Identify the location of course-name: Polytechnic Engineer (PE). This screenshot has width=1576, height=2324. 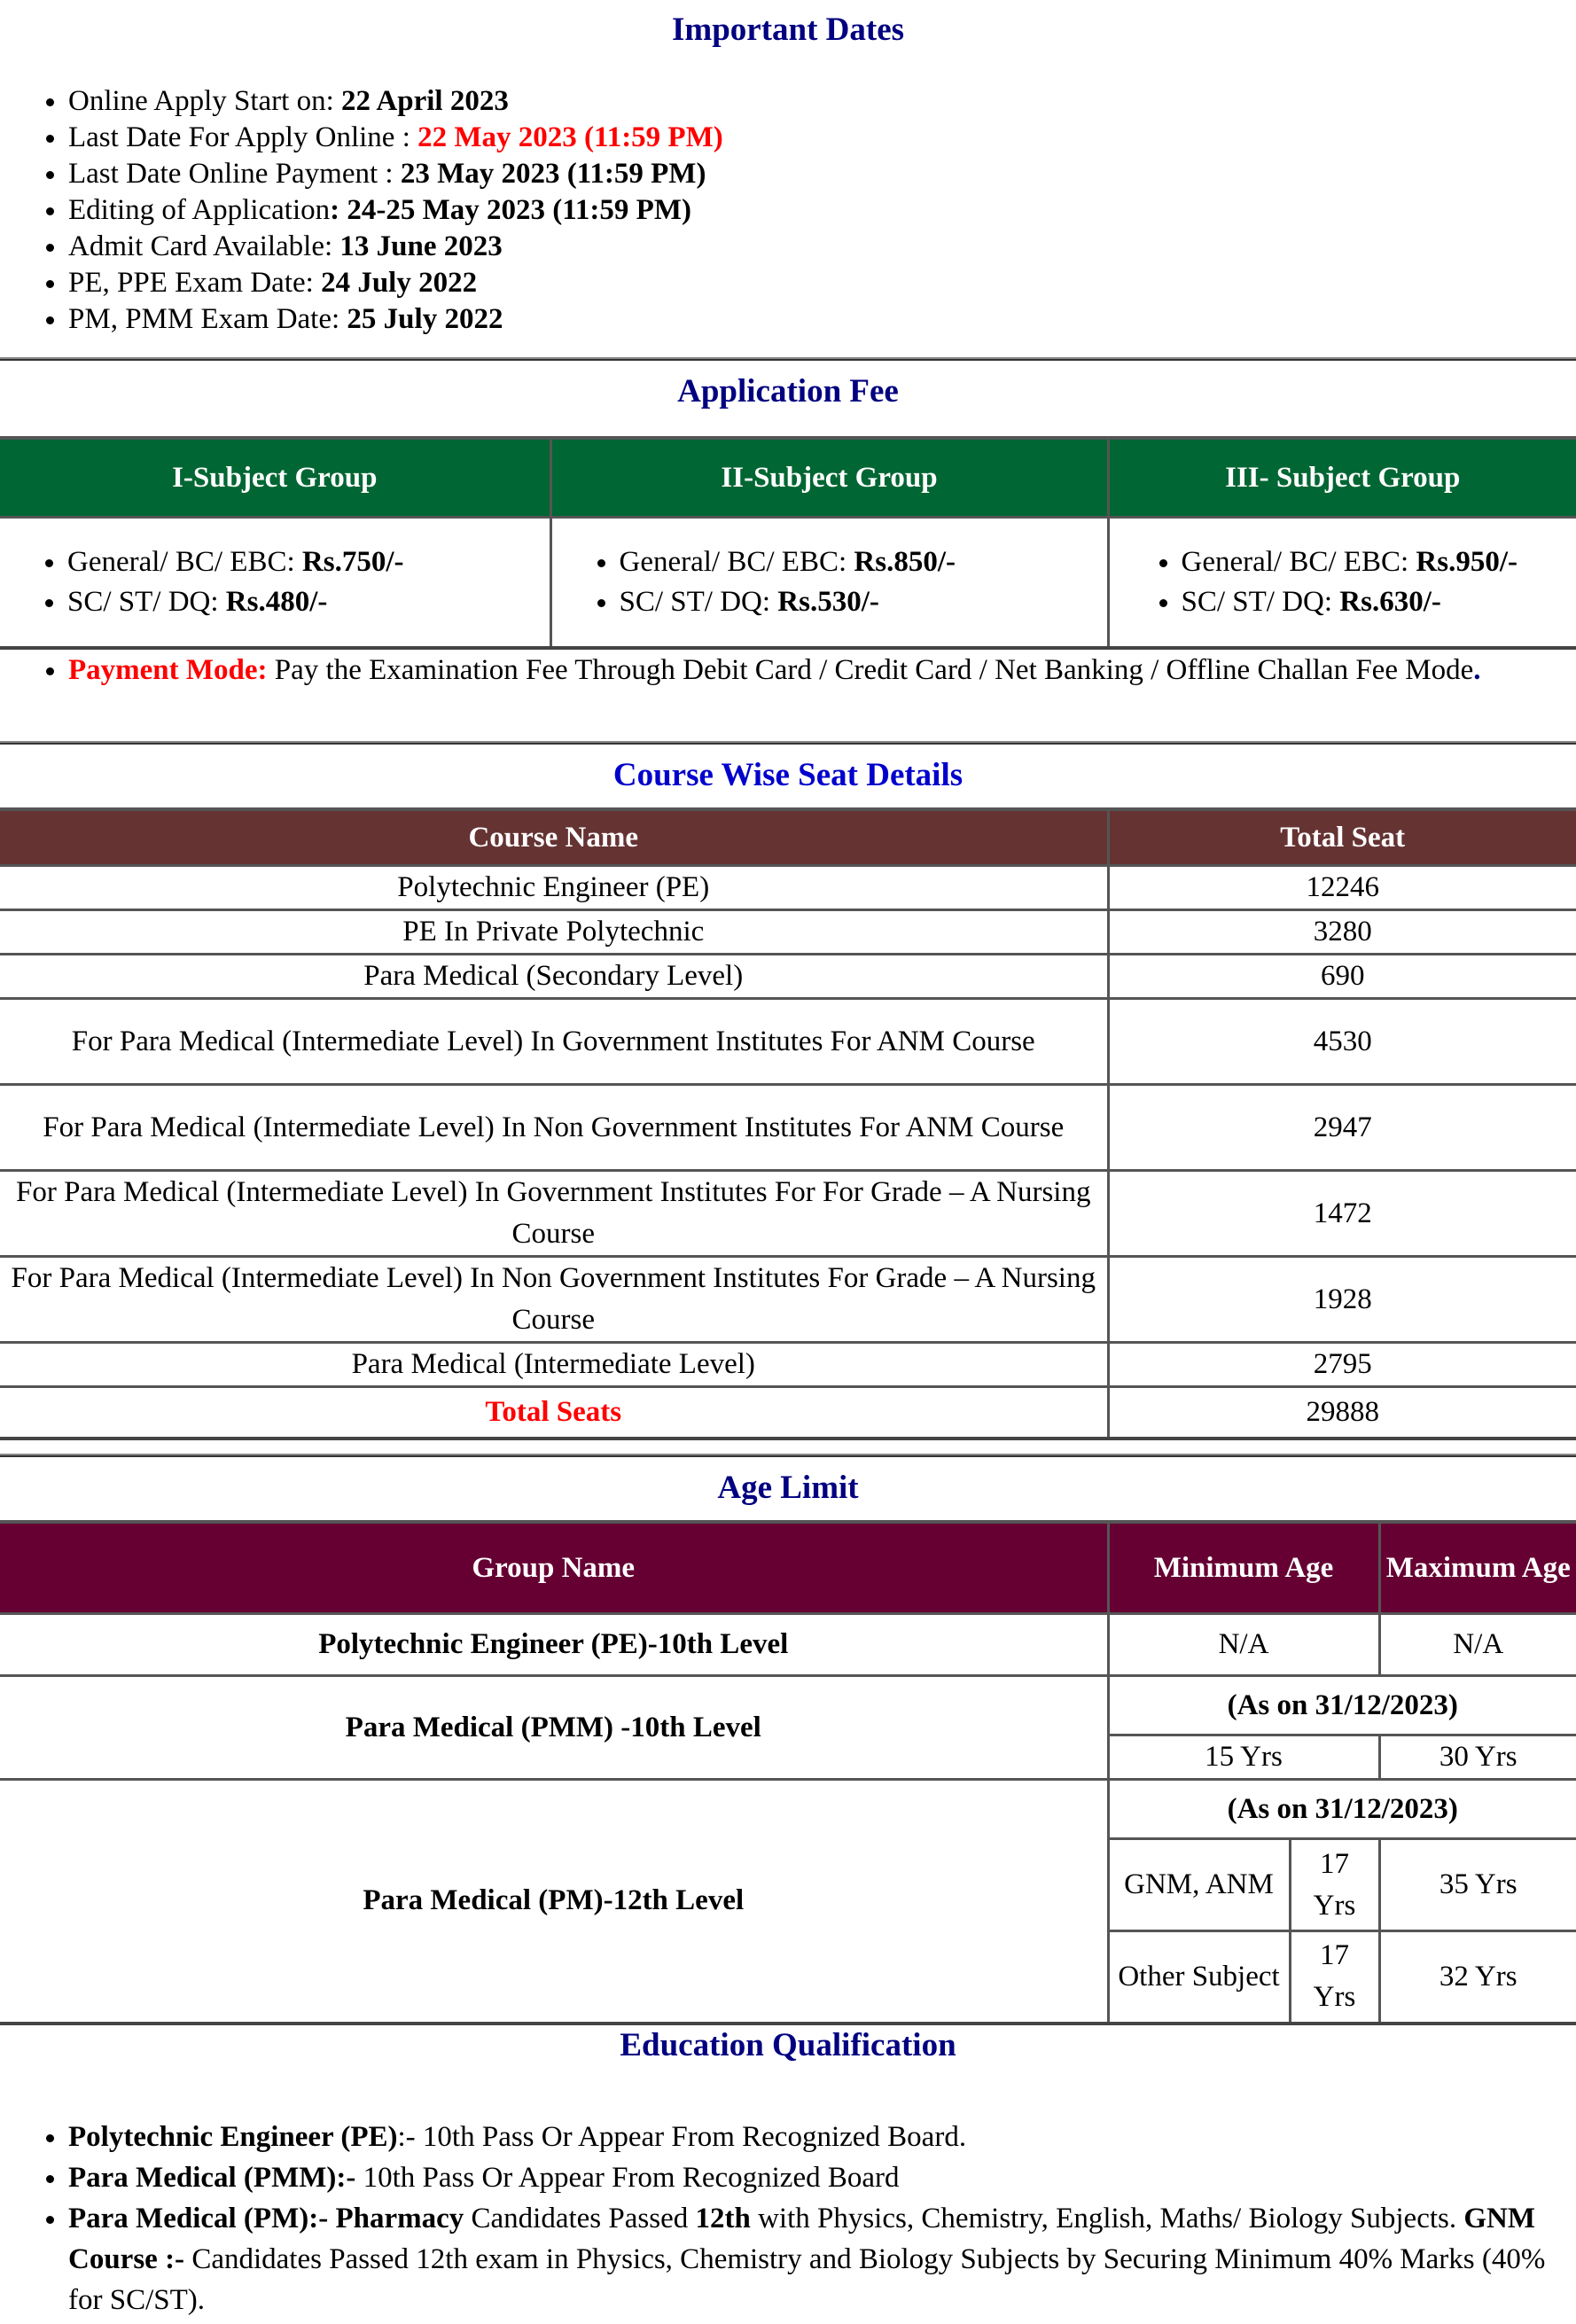
(555, 888).